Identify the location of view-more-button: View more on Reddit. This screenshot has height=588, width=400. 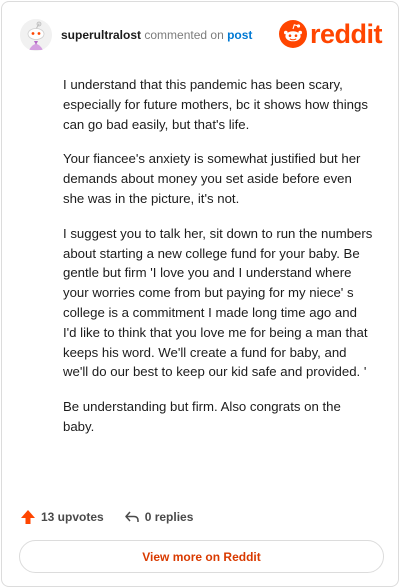
(201, 556).